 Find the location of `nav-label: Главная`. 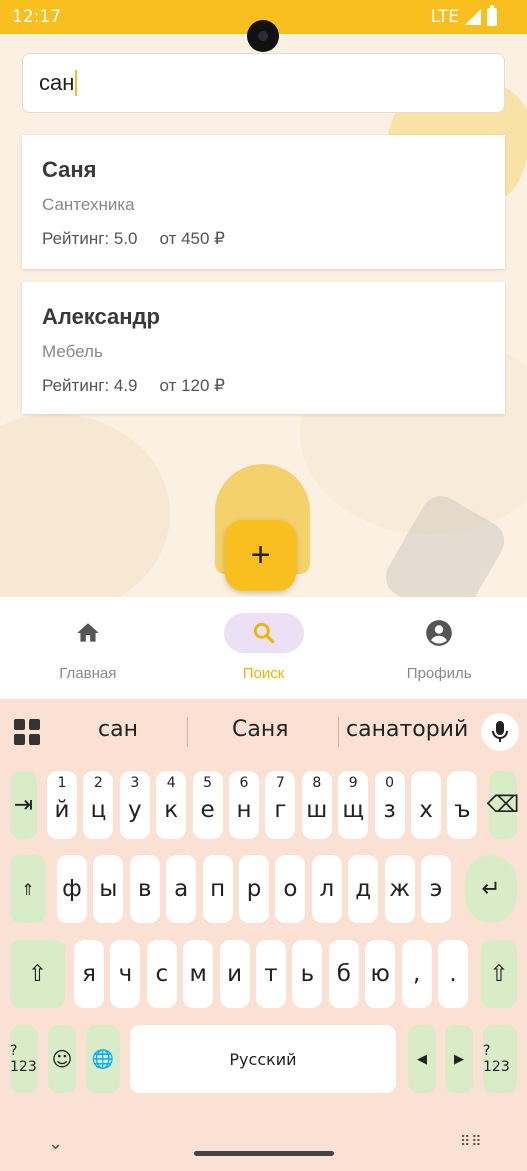

nav-label: Главная is located at coordinates (88, 673).